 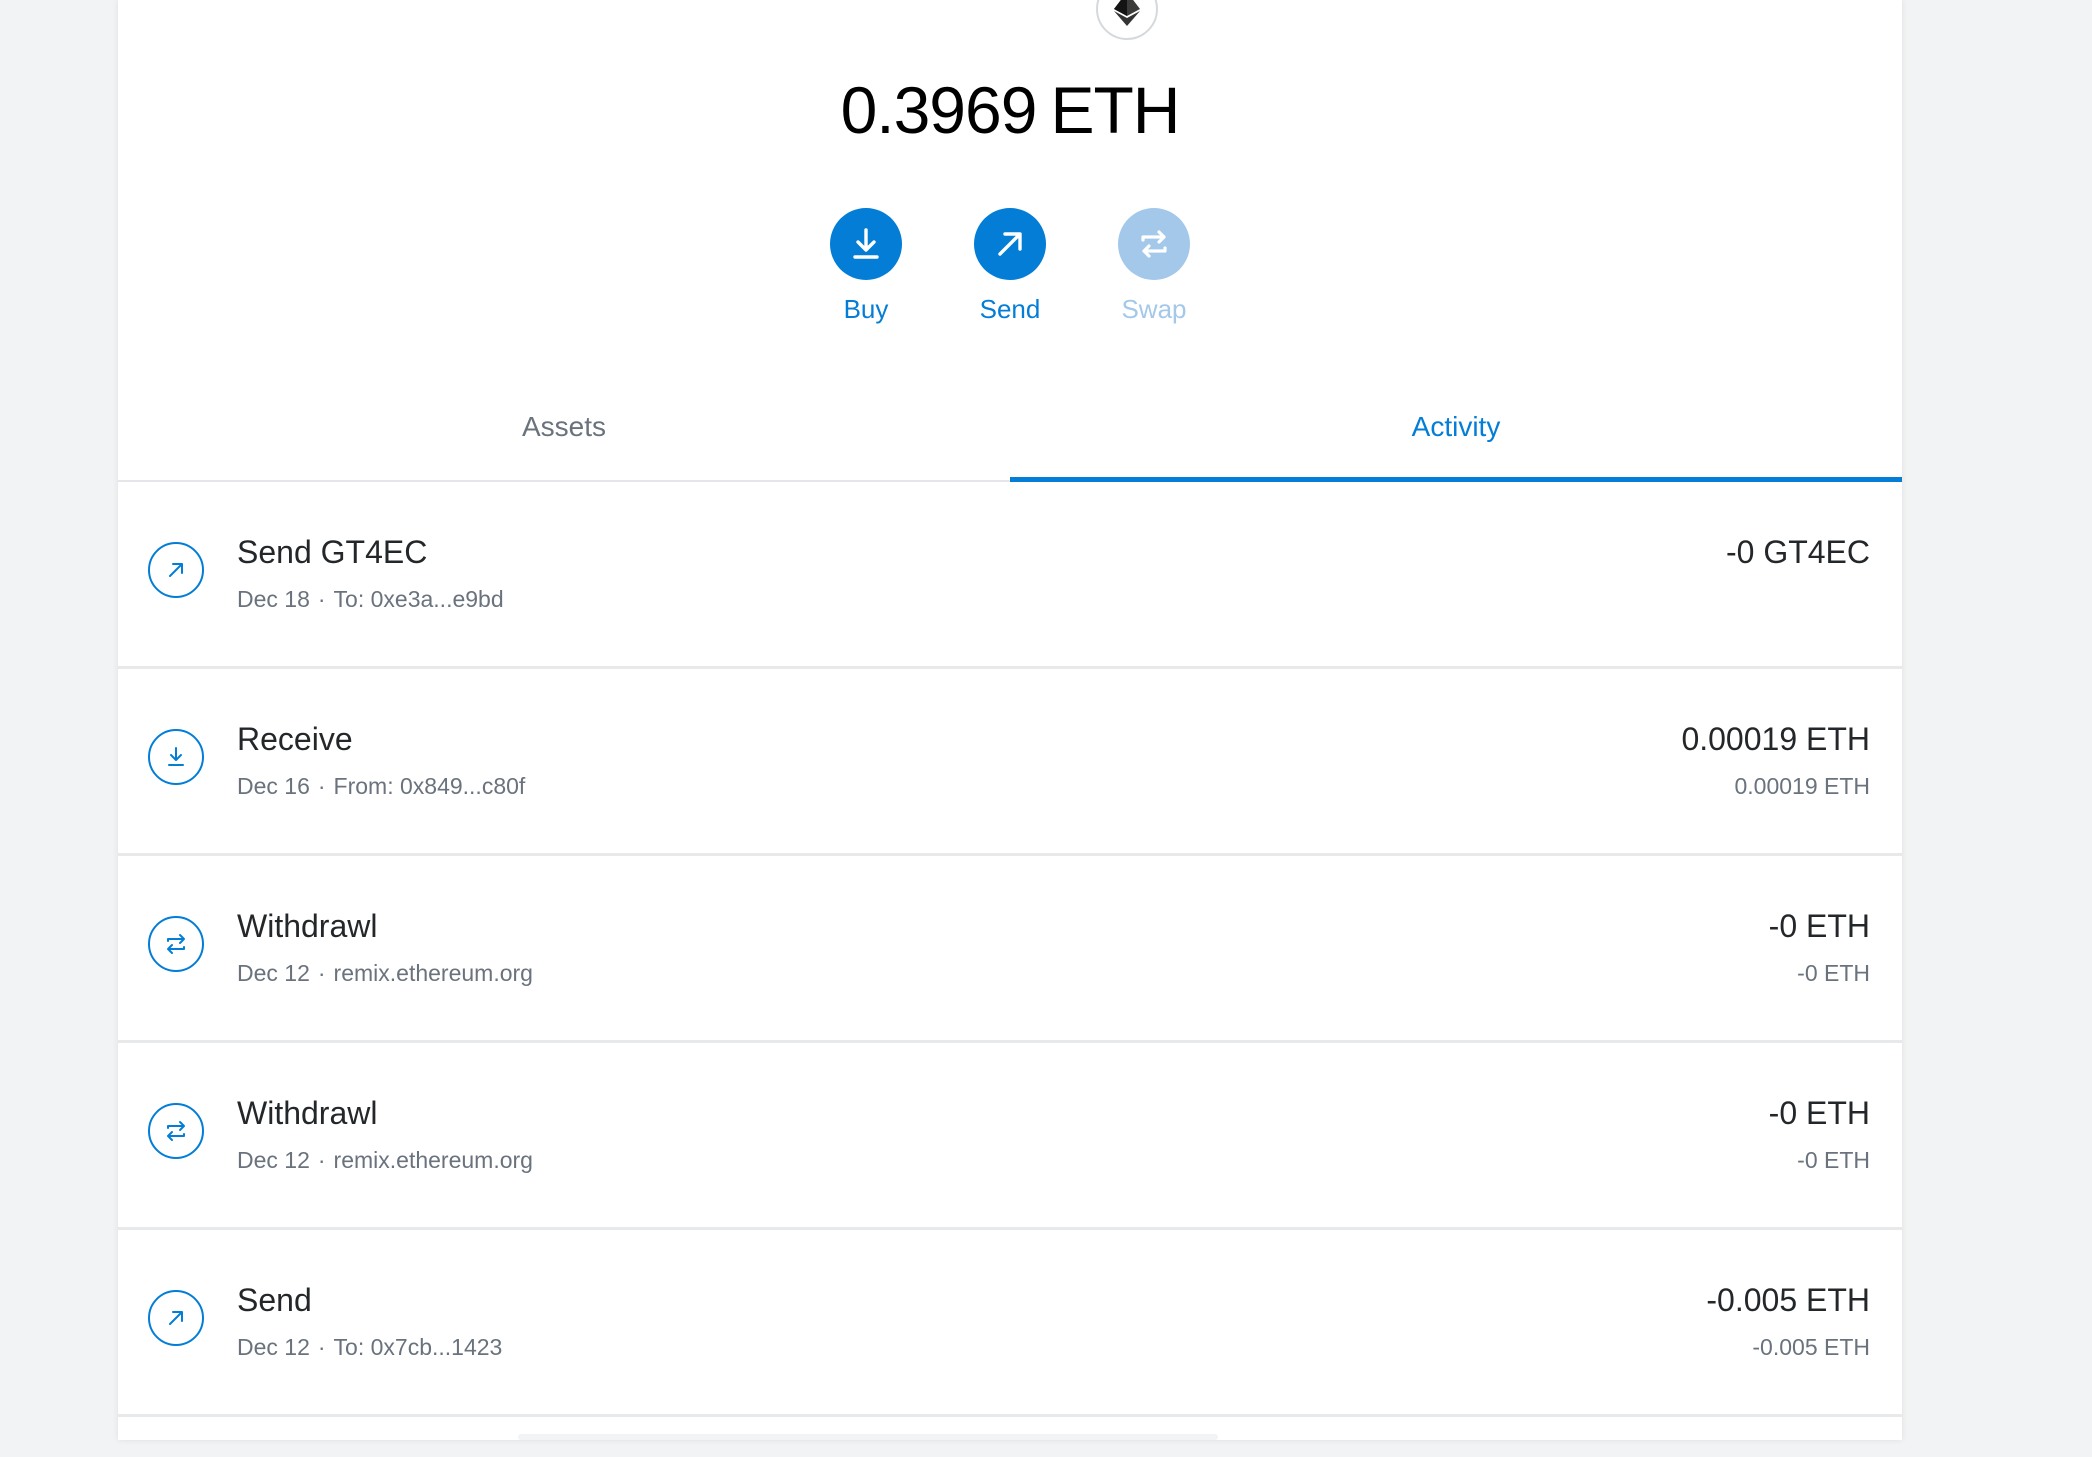 I want to click on swap-button: Swap, so click(x=1154, y=266).